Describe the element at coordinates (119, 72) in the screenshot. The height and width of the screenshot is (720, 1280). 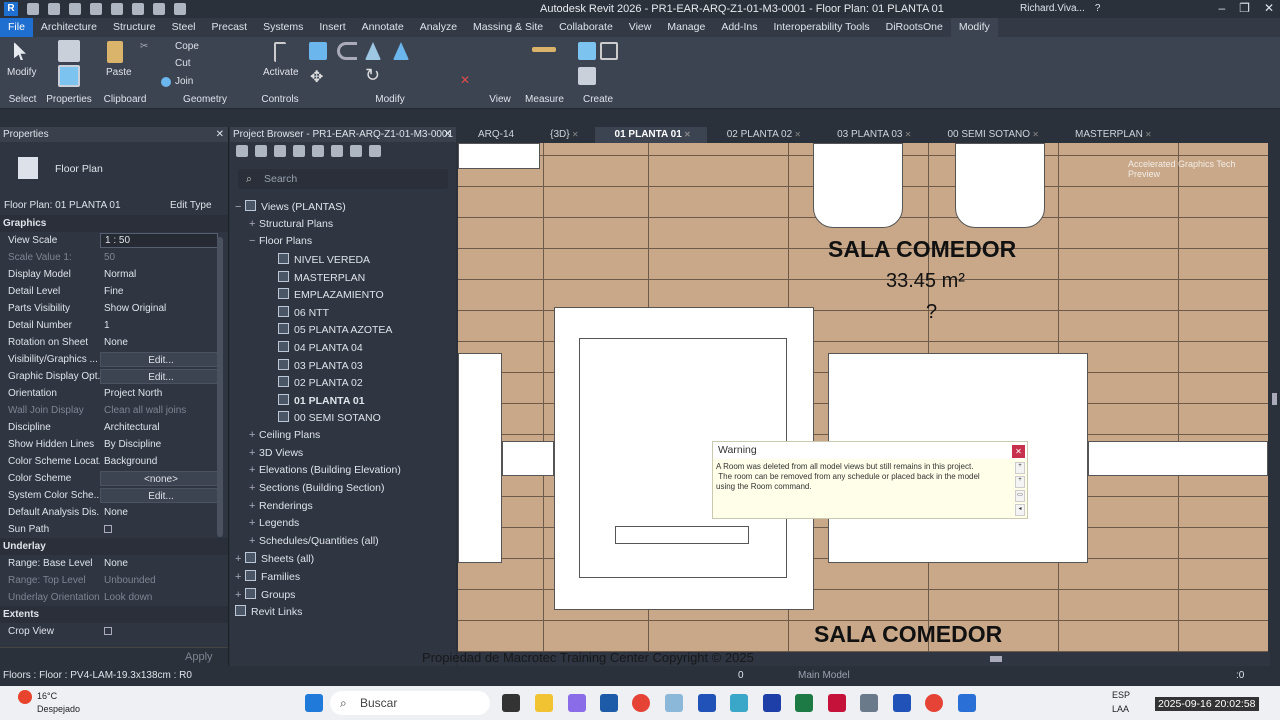
I see `paste-button: Paste` at that location.